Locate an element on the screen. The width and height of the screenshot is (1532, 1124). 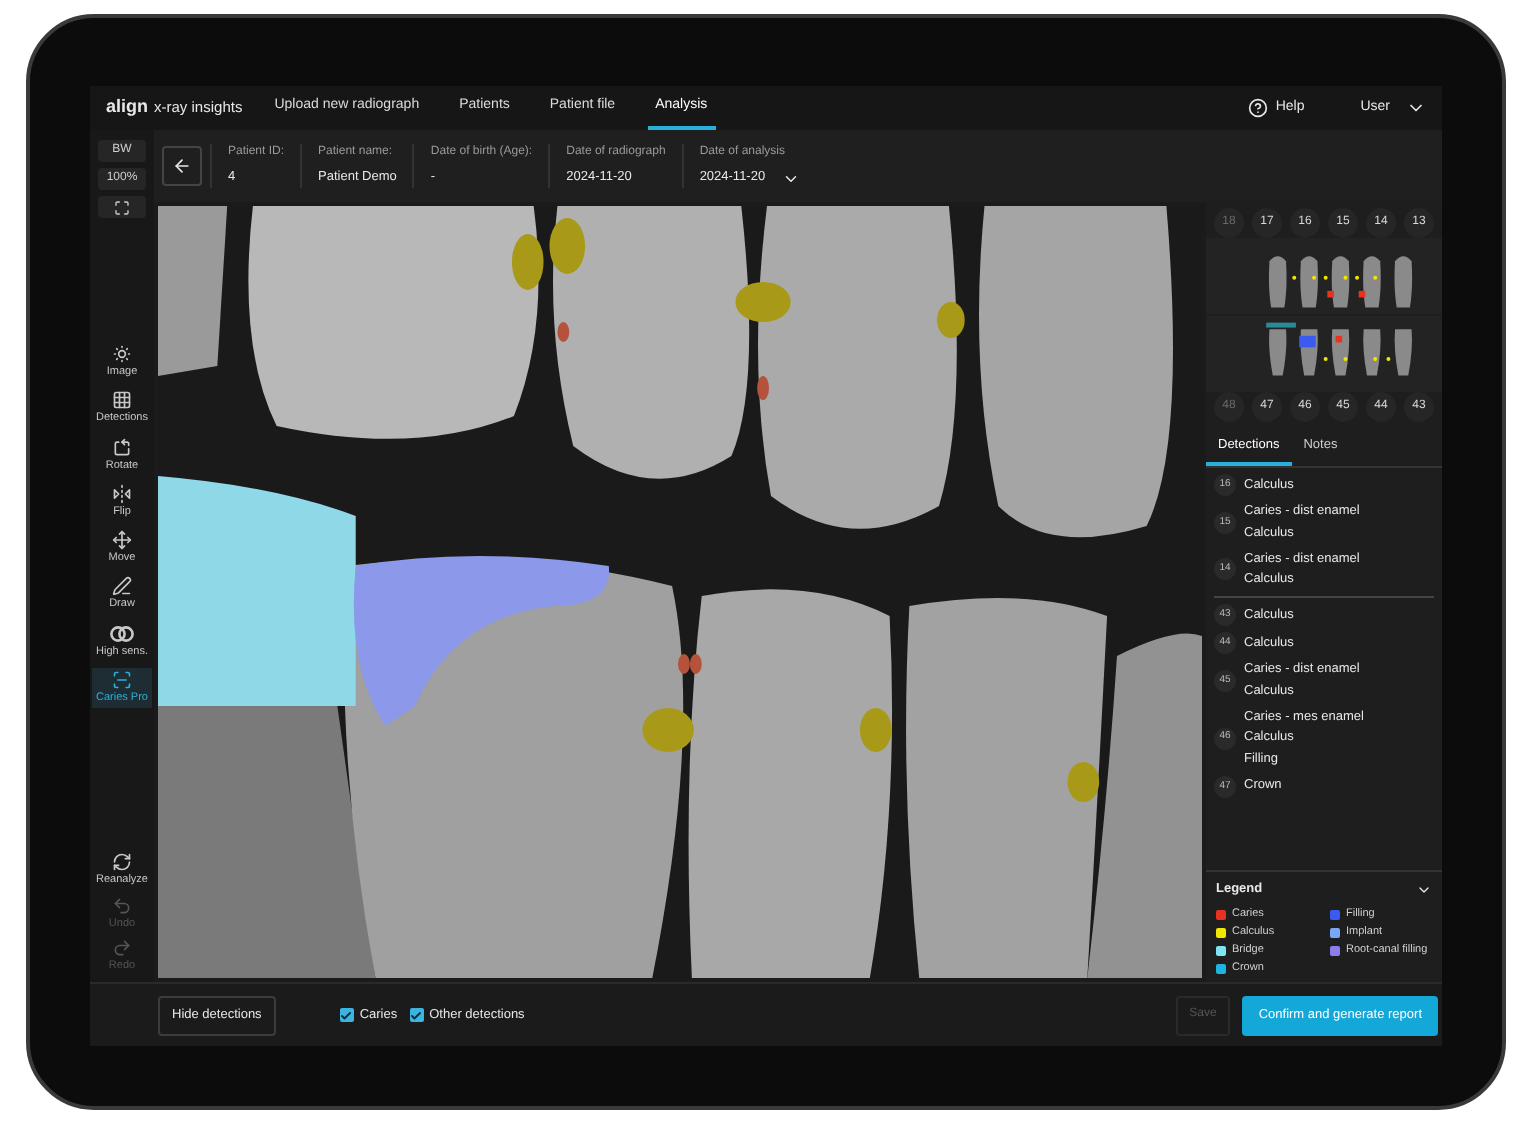
brightness-icon is located at coordinates (122, 354).